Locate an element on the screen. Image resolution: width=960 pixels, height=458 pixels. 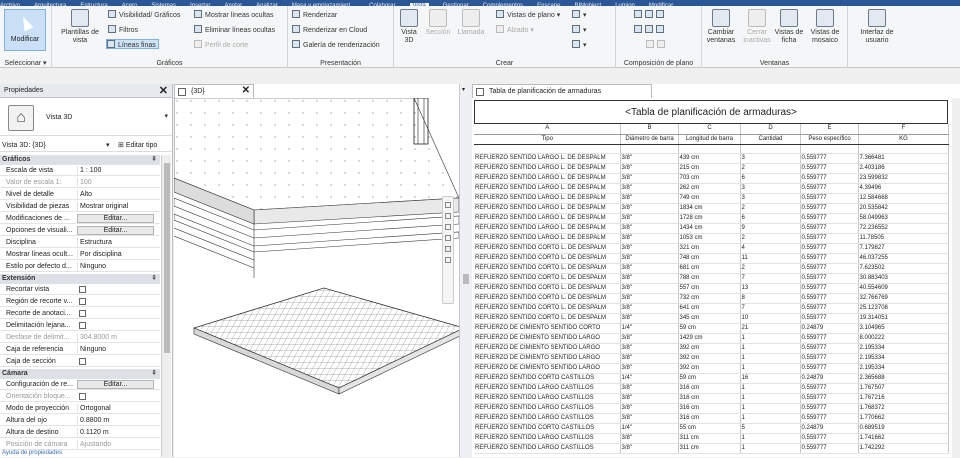
property-value: Estructura is located at coordinates (117, 243).